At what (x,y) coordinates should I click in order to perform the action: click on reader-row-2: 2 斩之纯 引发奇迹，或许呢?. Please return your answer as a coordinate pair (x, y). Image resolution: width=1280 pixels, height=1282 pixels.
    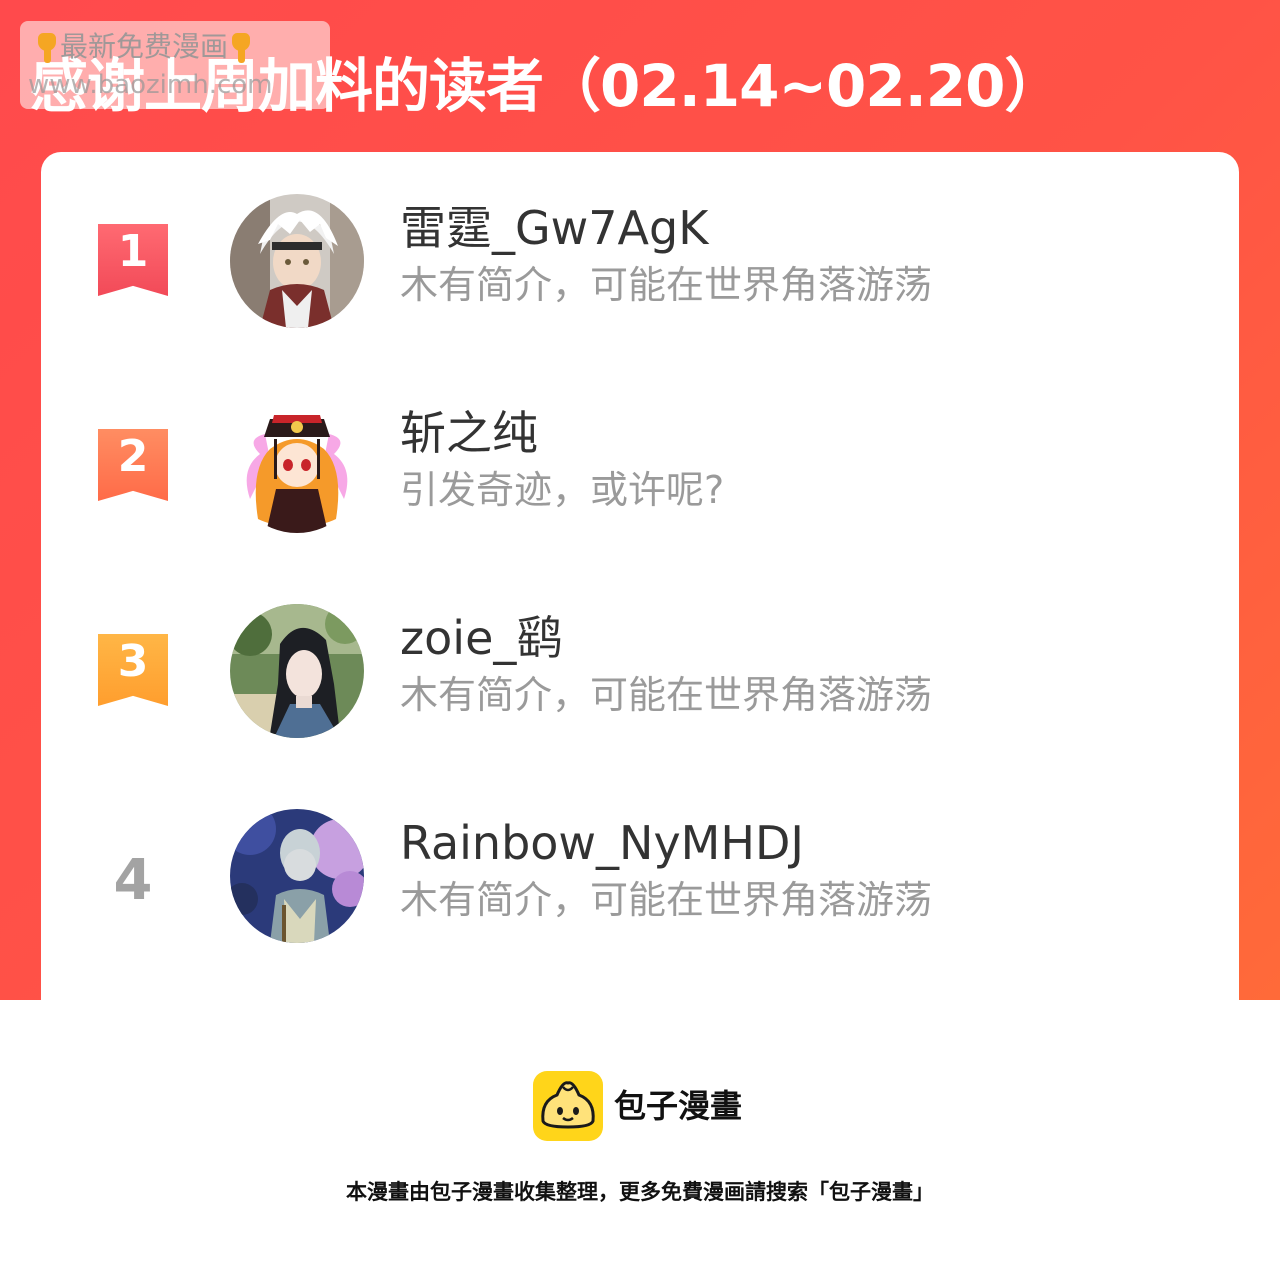
    Looking at the image, I should click on (640, 469).